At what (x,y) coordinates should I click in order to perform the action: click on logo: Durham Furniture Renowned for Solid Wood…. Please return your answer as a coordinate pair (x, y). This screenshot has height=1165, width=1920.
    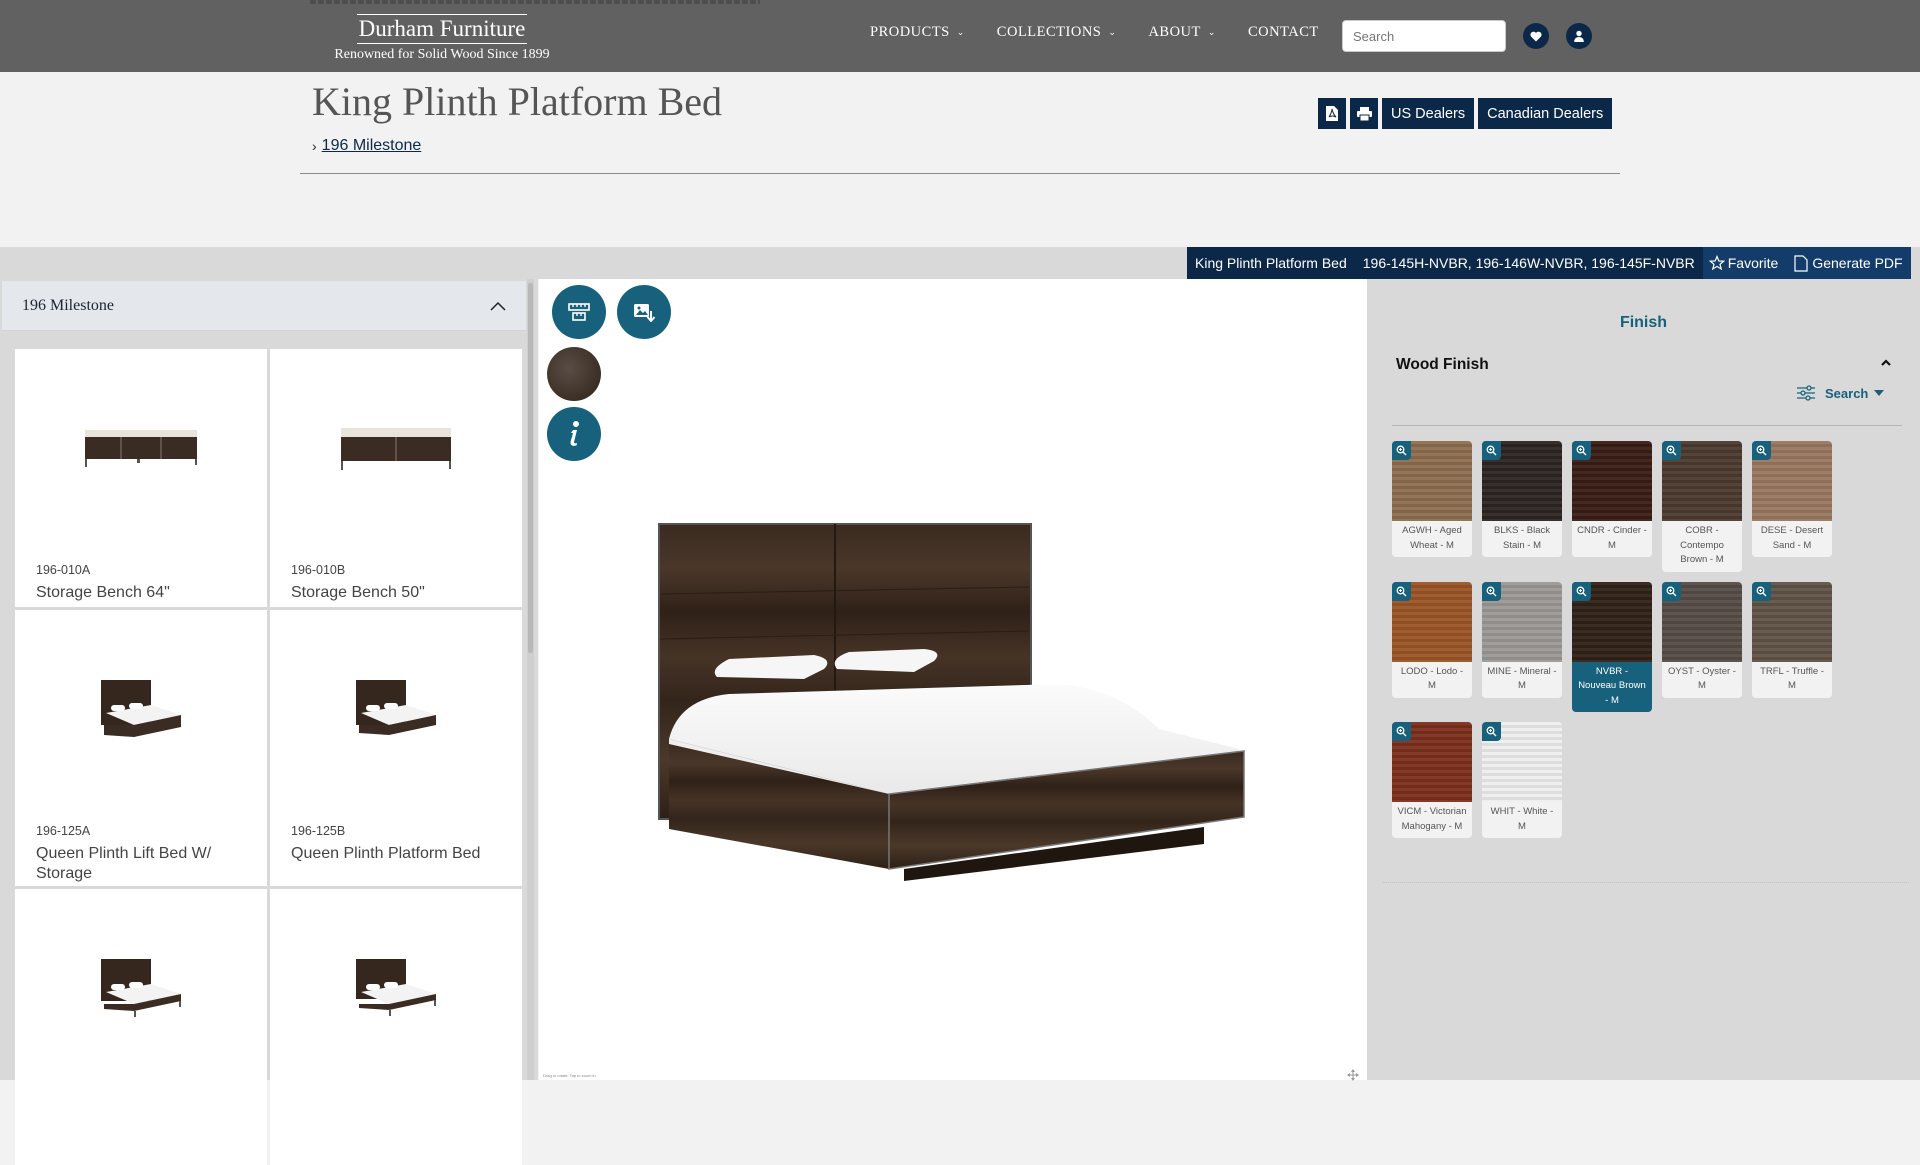
    Looking at the image, I should click on (442, 39).